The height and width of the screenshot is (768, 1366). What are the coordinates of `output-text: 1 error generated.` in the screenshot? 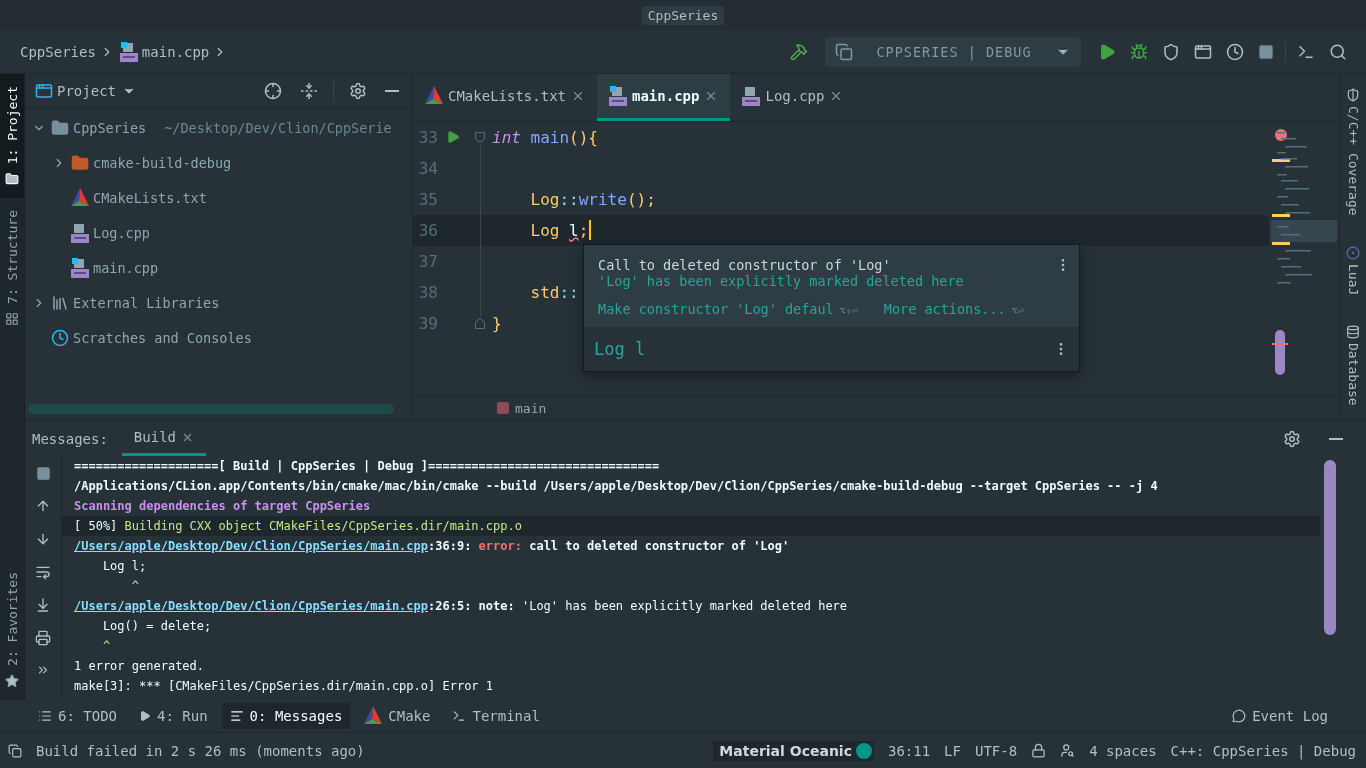 It's located at (139, 666).